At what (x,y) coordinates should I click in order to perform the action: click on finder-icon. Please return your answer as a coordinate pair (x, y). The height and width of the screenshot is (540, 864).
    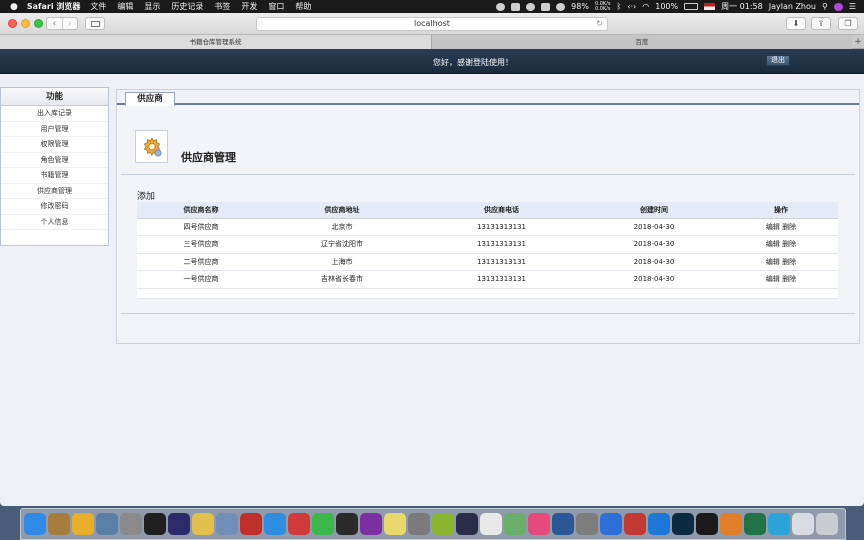
    Looking at the image, I should click on (35, 524).